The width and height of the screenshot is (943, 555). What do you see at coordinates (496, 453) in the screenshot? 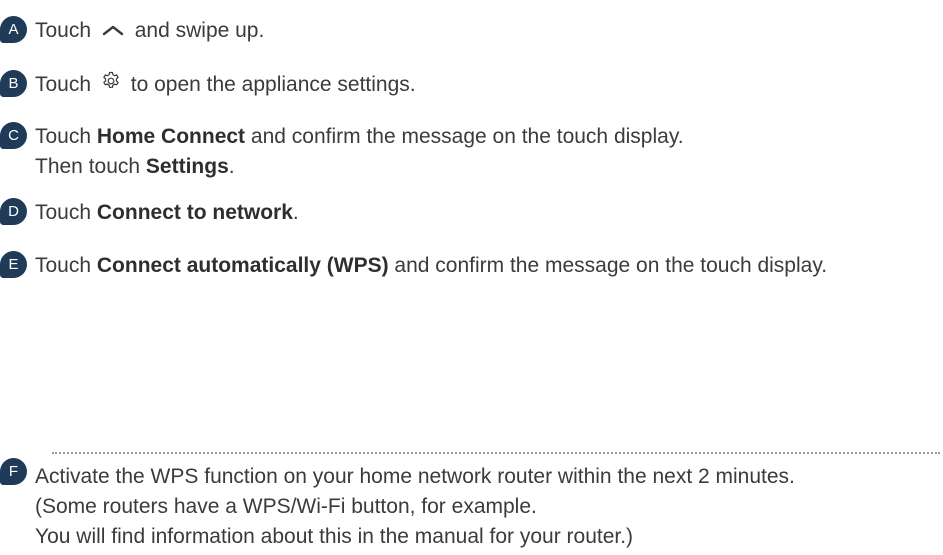
I see `dotted-divider` at bounding box center [496, 453].